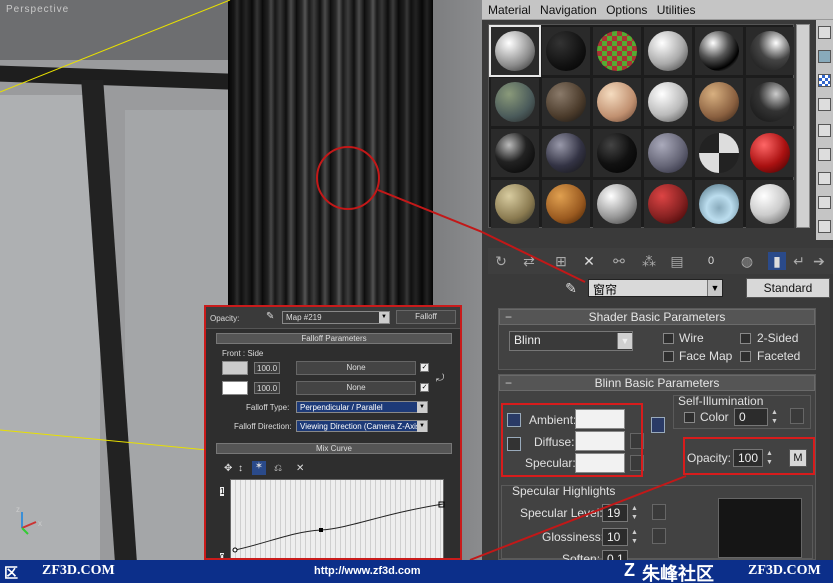  Describe the element at coordinates (263, 426) in the screenshot. I see `falloff-direction-label: Falloff Direction:` at that location.